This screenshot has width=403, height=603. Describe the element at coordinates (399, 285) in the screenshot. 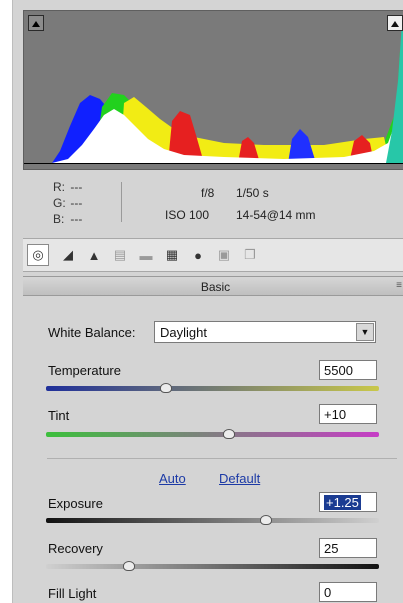

I see `panel-menu-icon: ≡` at that location.